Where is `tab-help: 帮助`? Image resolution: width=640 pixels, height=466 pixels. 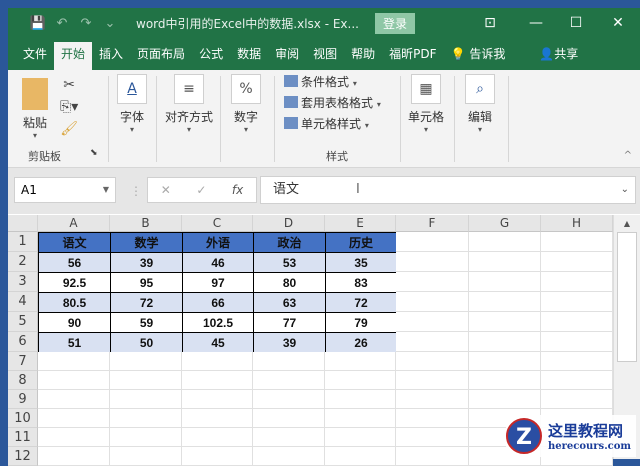
tab-help: 帮助 is located at coordinates (363, 56).